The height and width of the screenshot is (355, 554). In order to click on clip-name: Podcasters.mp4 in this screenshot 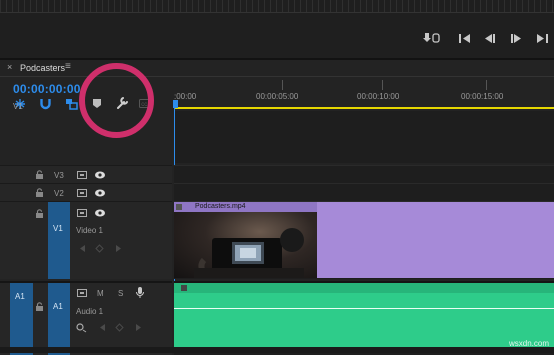, I will do `click(220, 206)`.